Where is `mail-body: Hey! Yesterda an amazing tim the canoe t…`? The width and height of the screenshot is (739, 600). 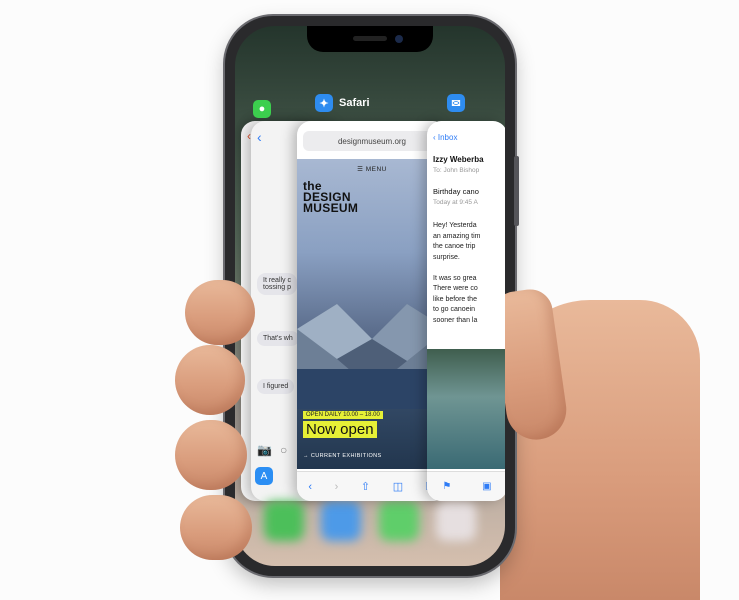
mail-body: Hey! Yesterda an amazing tim the canoe t… is located at coordinates (456, 273).